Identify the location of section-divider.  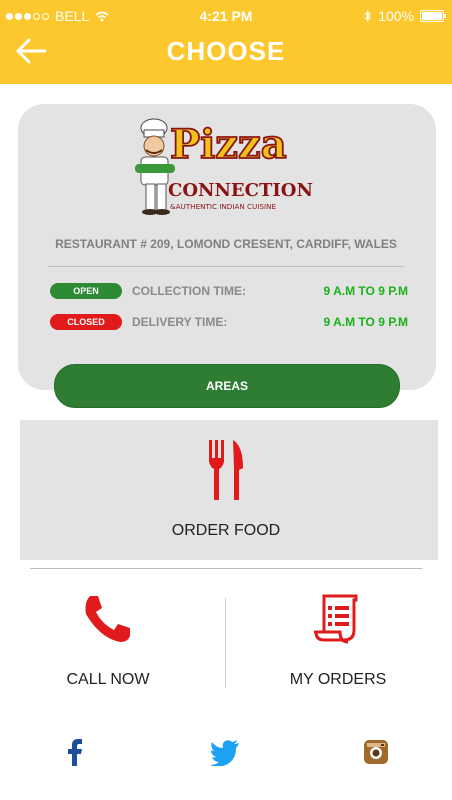
(226, 568).